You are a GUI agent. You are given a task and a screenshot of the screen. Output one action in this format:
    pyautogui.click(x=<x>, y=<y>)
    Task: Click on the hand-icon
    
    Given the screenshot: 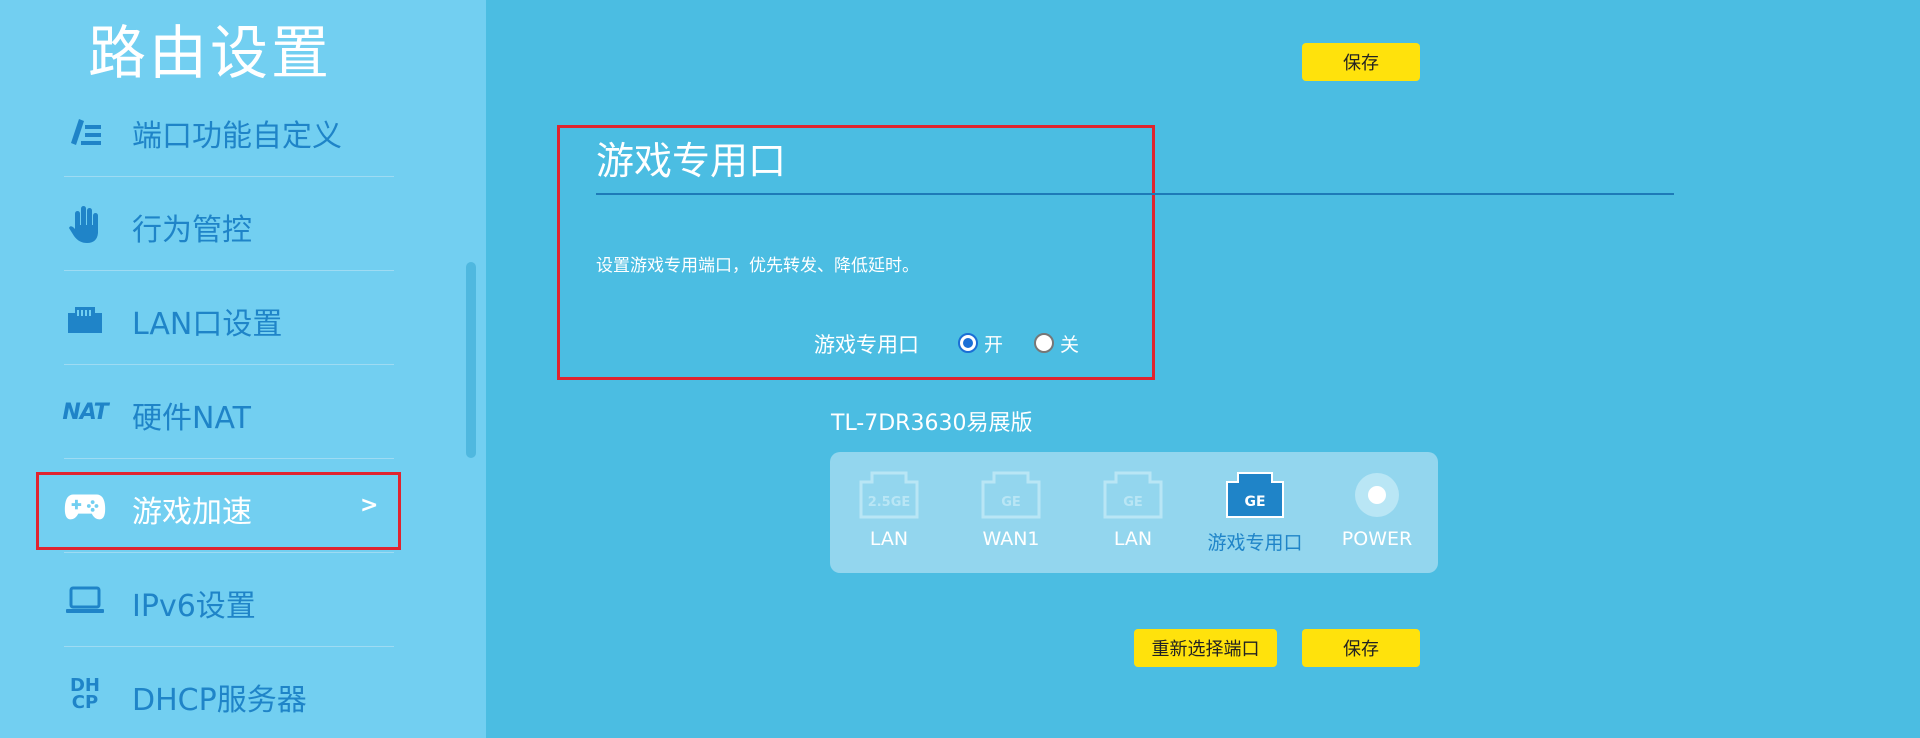 What is the action you would take?
    pyautogui.click(x=85, y=224)
    